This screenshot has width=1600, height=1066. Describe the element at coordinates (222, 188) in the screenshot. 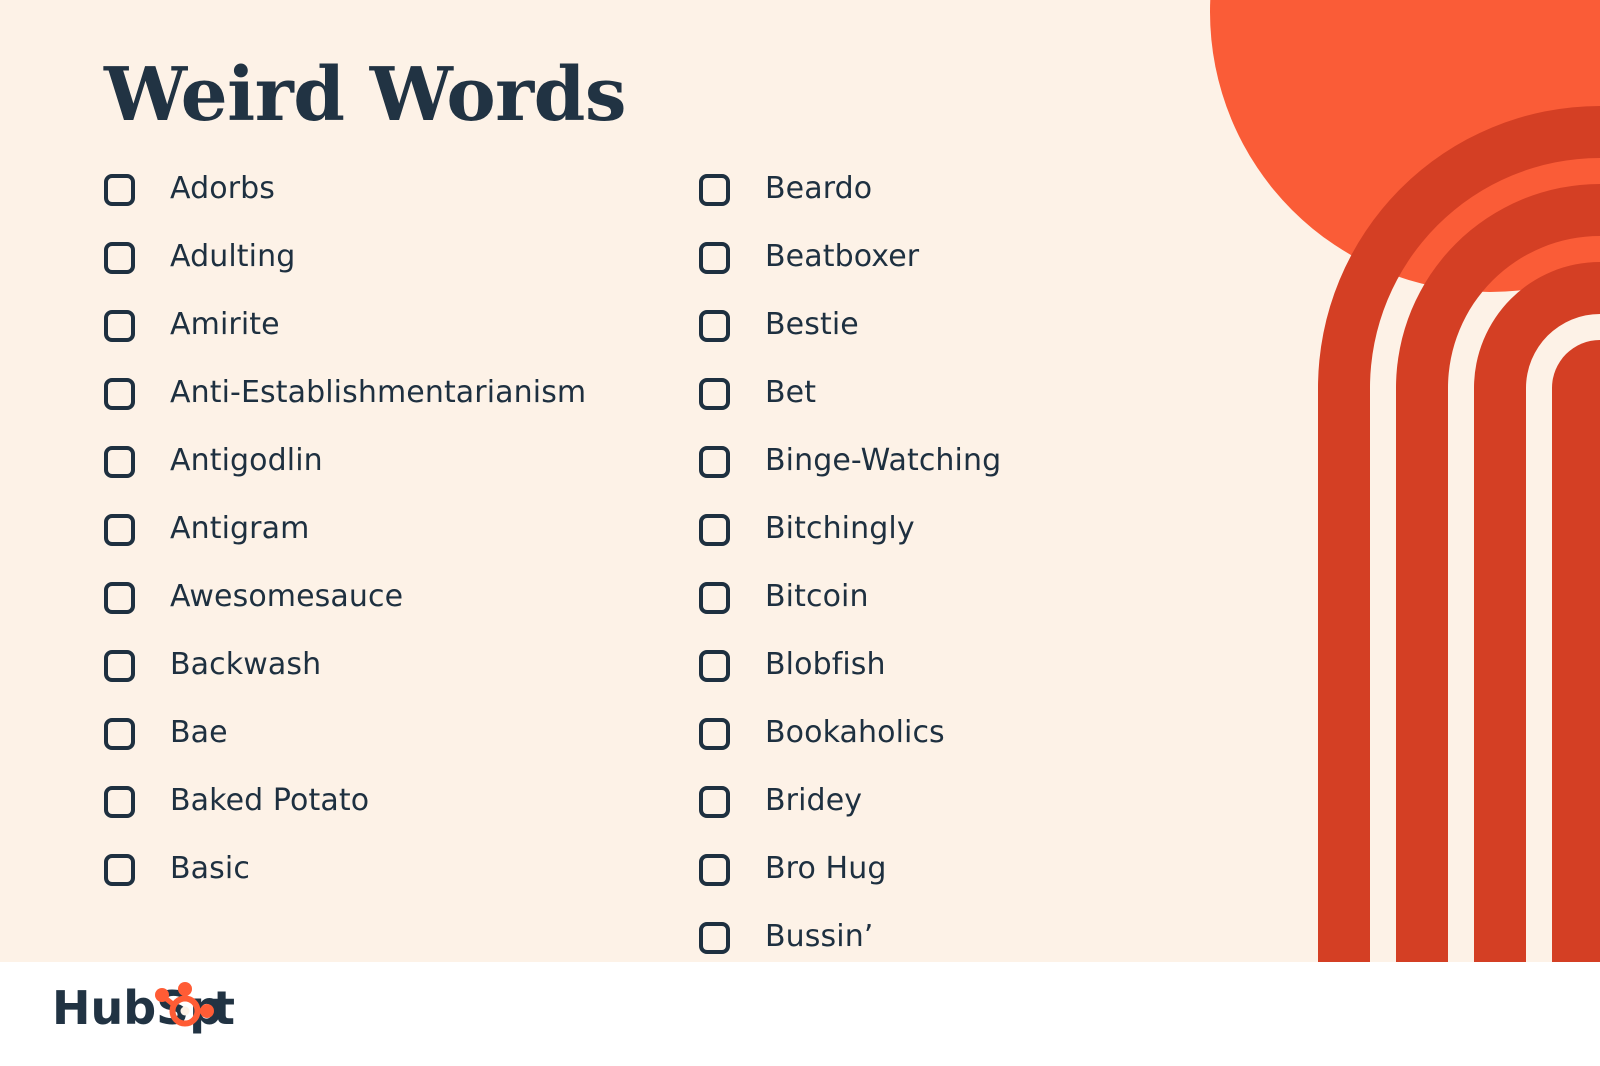

I see `list-item-label: Adorbs` at that location.